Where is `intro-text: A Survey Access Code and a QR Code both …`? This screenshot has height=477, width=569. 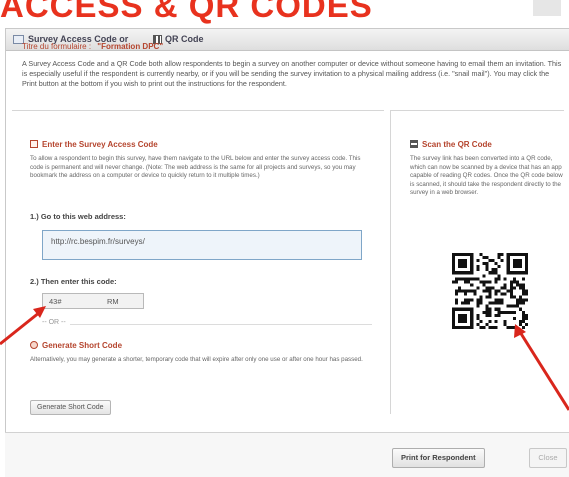 intro-text: A Survey Access Code and a QR Code both … is located at coordinates (292, 73).